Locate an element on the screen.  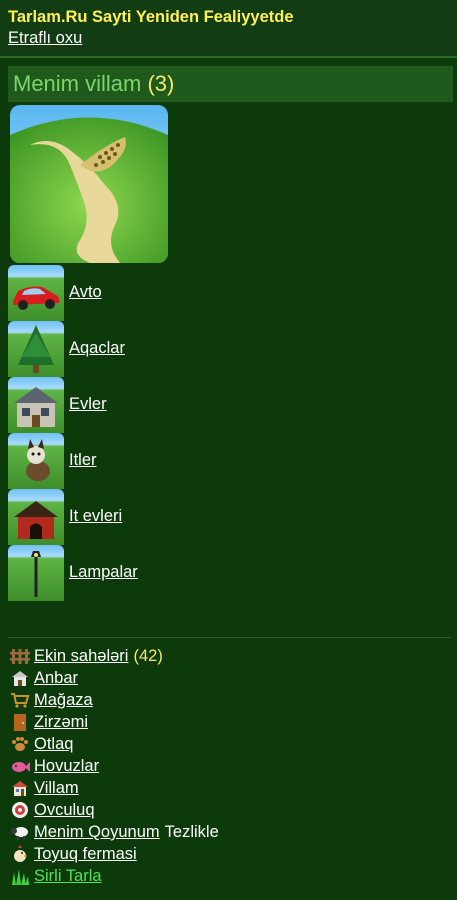
house-icon is located at coordinates (36, 405).